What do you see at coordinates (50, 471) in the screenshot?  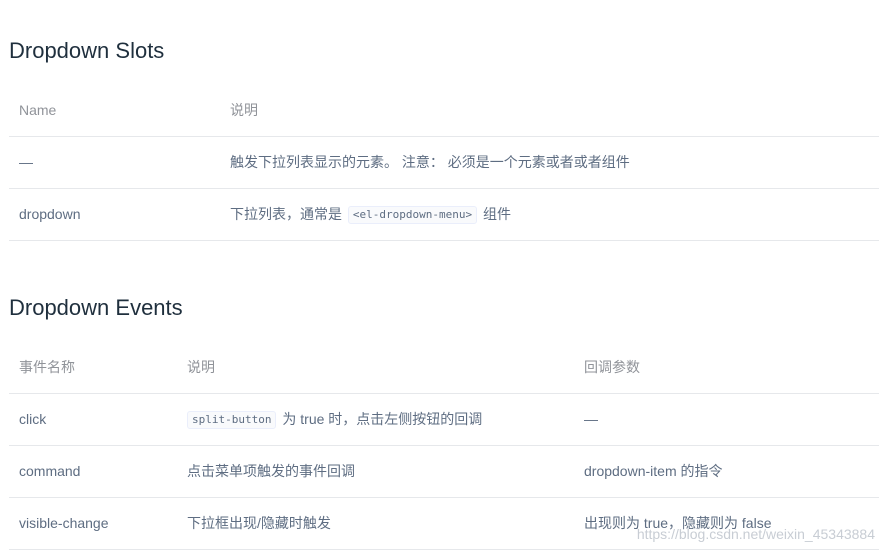 I see `event-name-cell: command` at bounding box center [50, 471].